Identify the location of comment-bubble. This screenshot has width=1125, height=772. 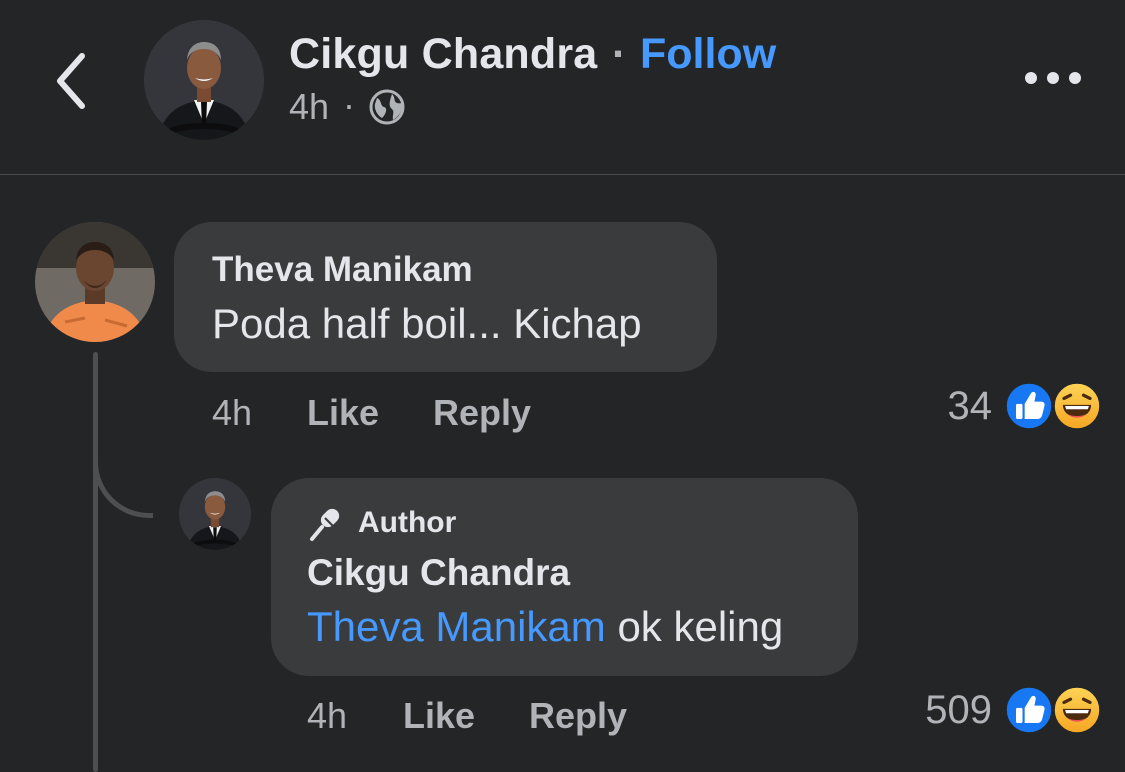
(445, 297).